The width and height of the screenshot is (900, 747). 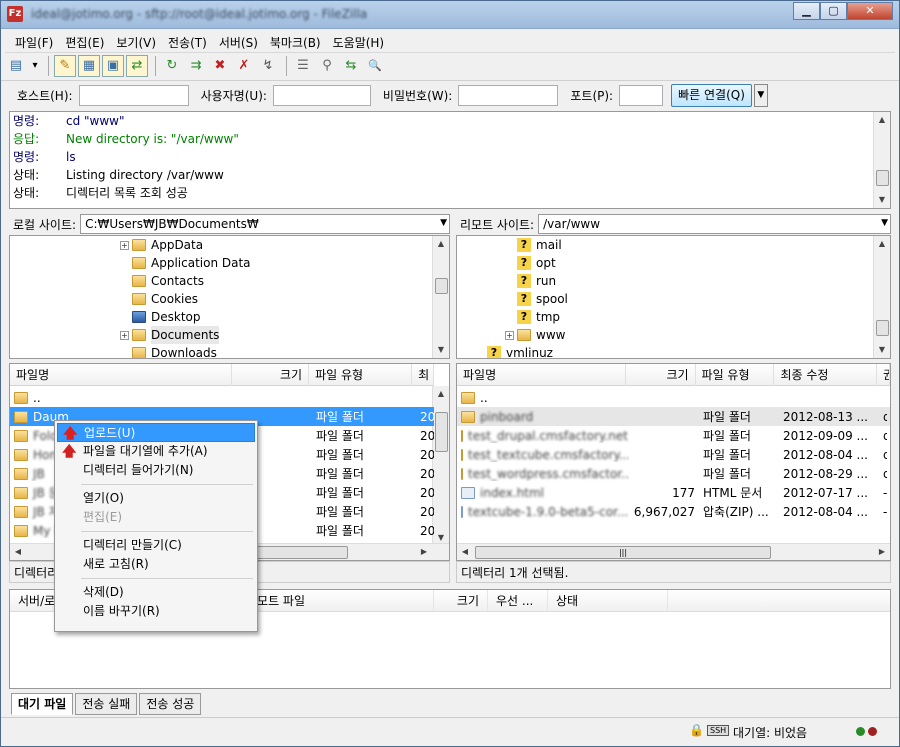 What do you see at coordinates (536, 281) in the screenshot?
I see `tree-item: ? run` at bounding box center [536, 281].